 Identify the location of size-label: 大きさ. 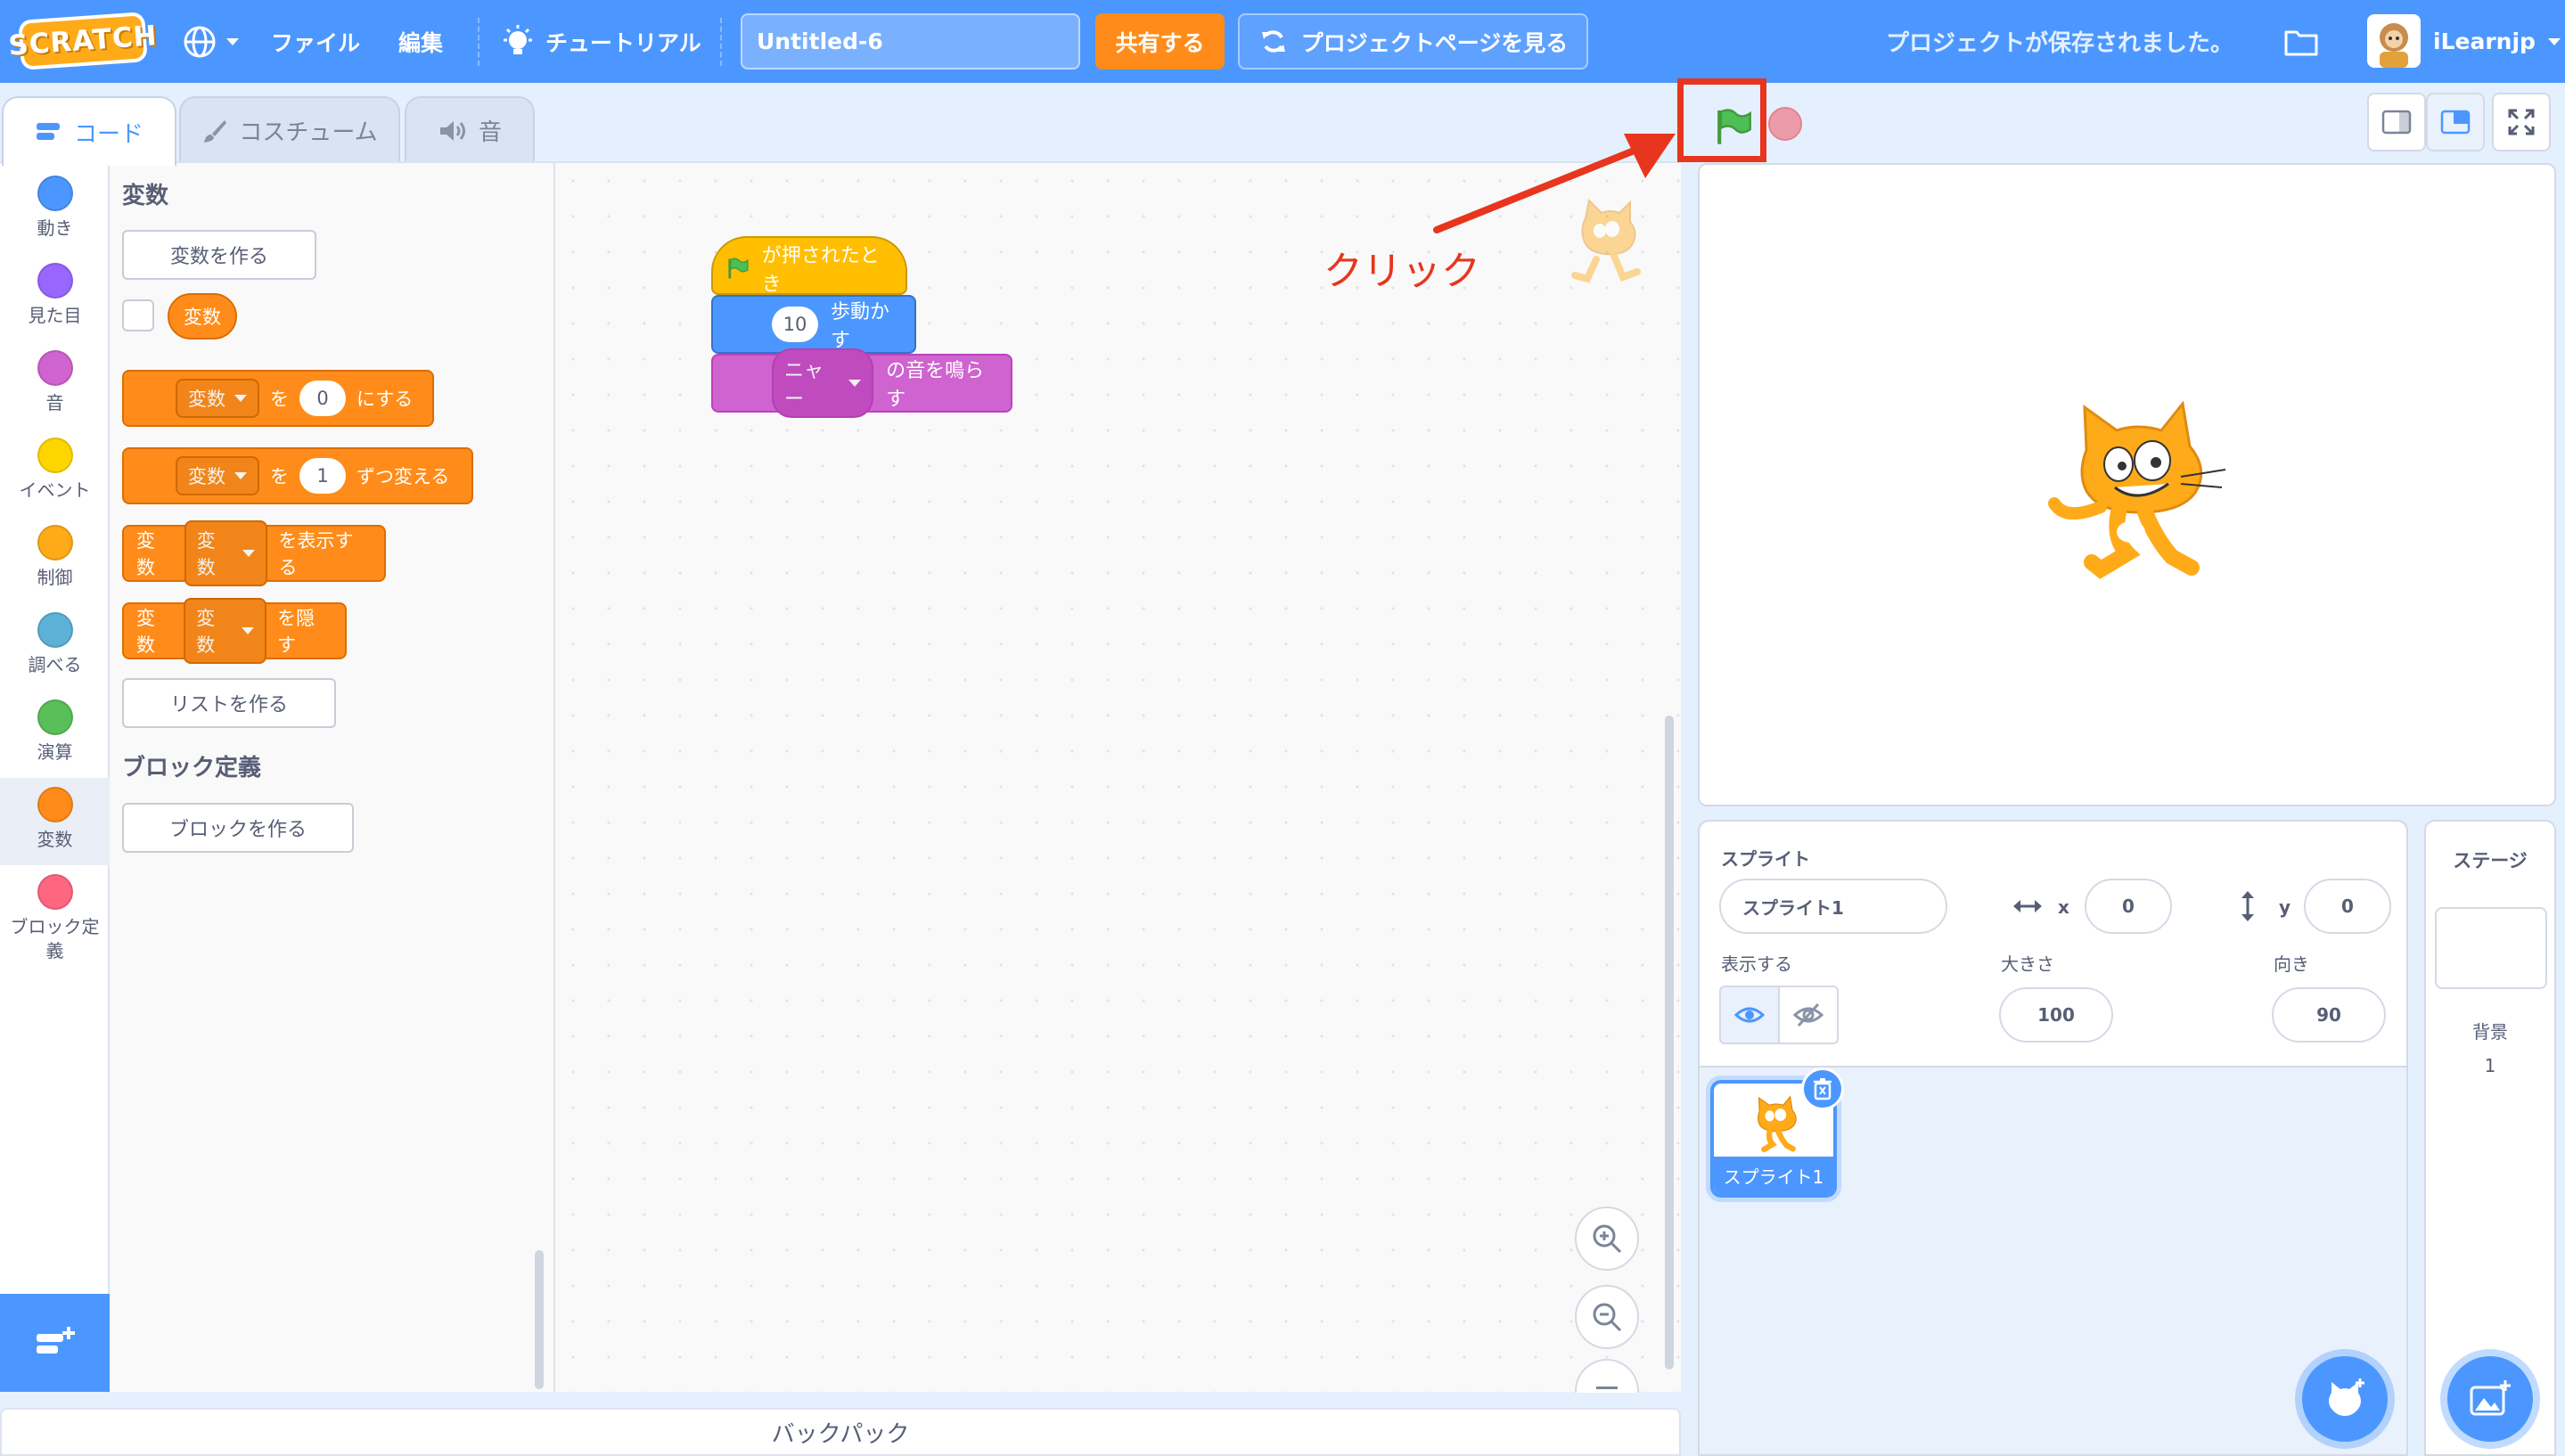
(2027, 964).